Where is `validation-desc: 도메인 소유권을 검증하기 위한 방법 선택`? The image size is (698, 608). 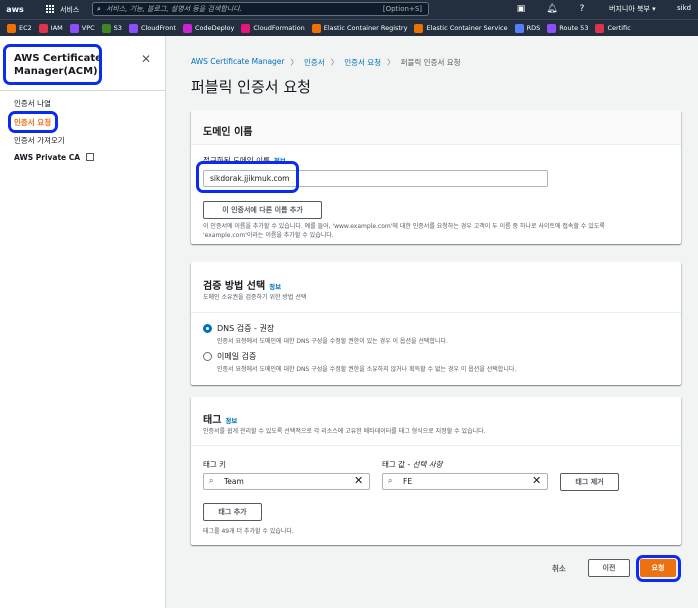 validation-desc: 도메인 소유권을 검증하기 위한 방법 선택 is located at coordinates (255, 297).